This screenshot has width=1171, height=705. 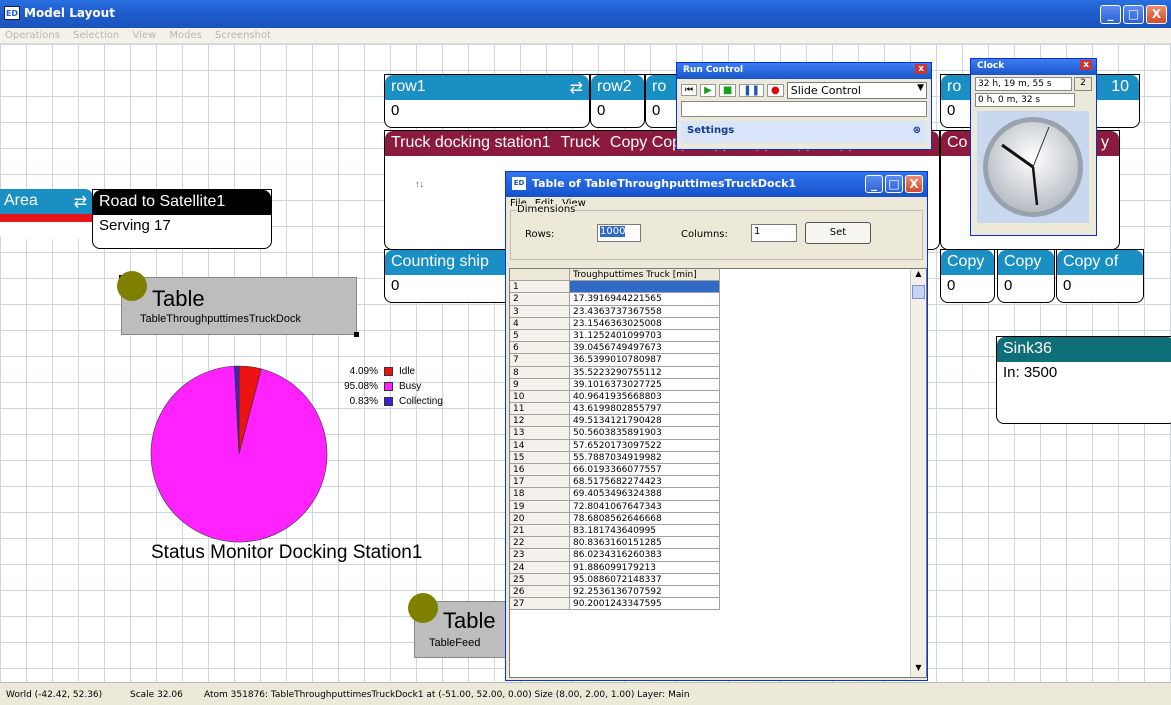 I want to click on table-cell: 55.7887034919982, so click(x=645, y=457).